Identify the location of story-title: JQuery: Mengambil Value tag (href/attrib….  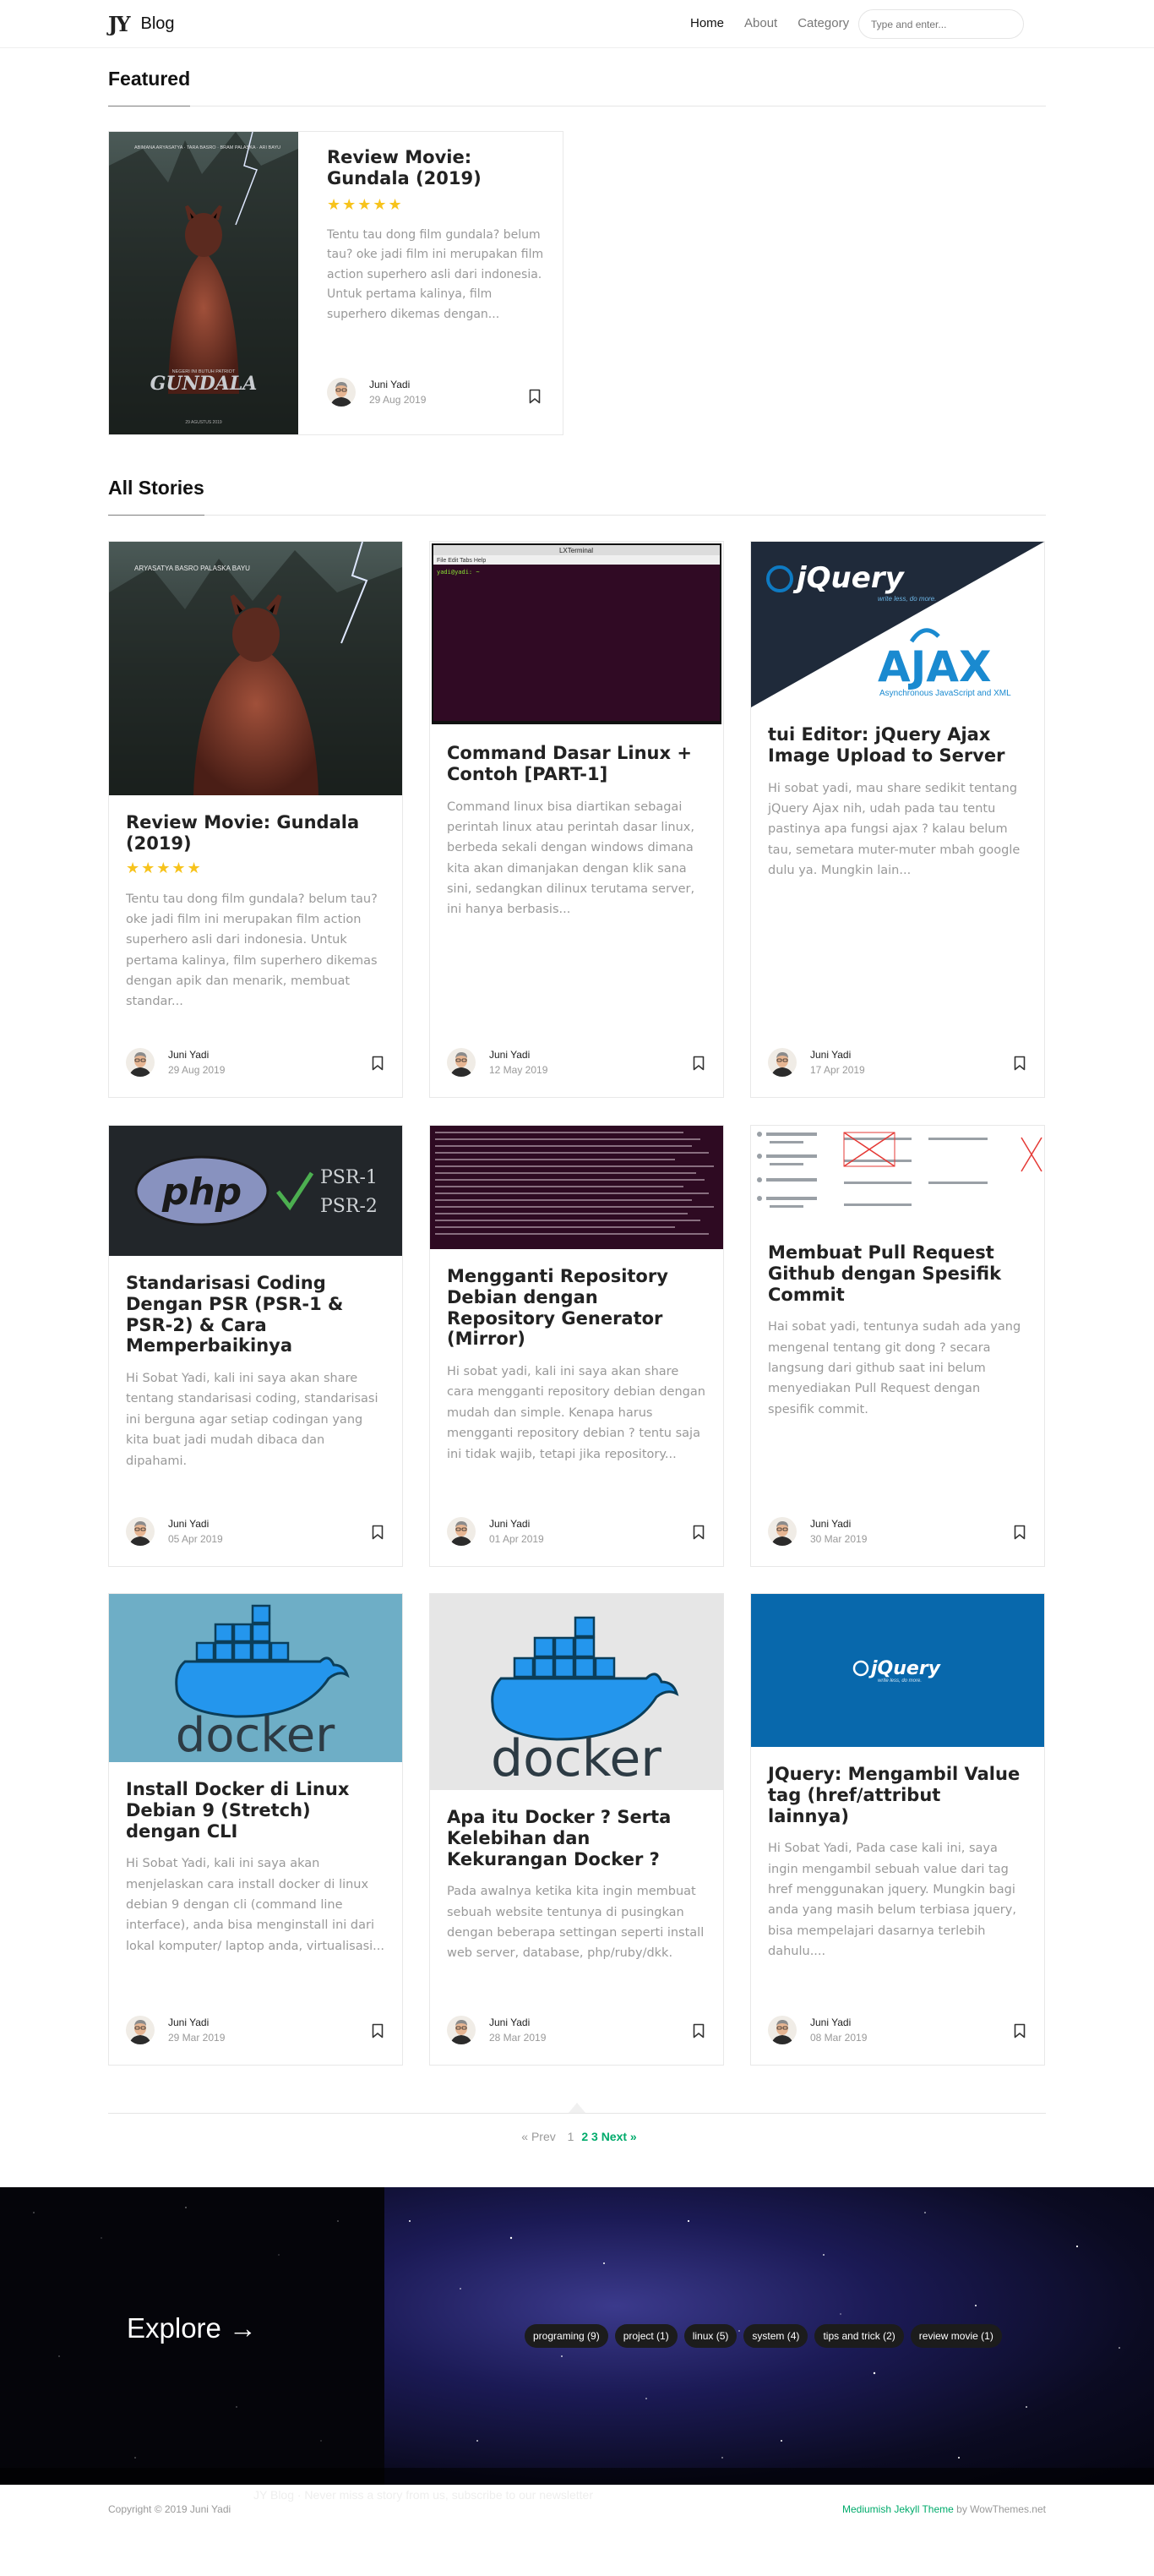
(897, 1795).